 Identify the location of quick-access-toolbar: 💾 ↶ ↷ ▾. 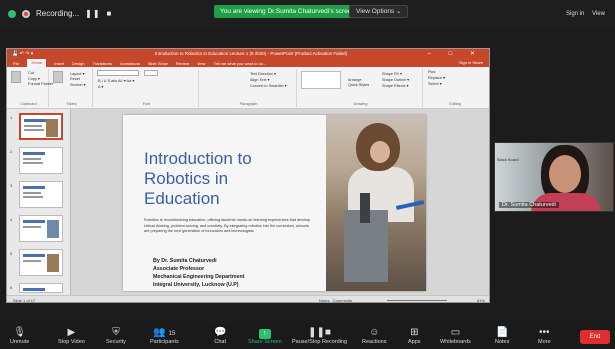
(22, 54).